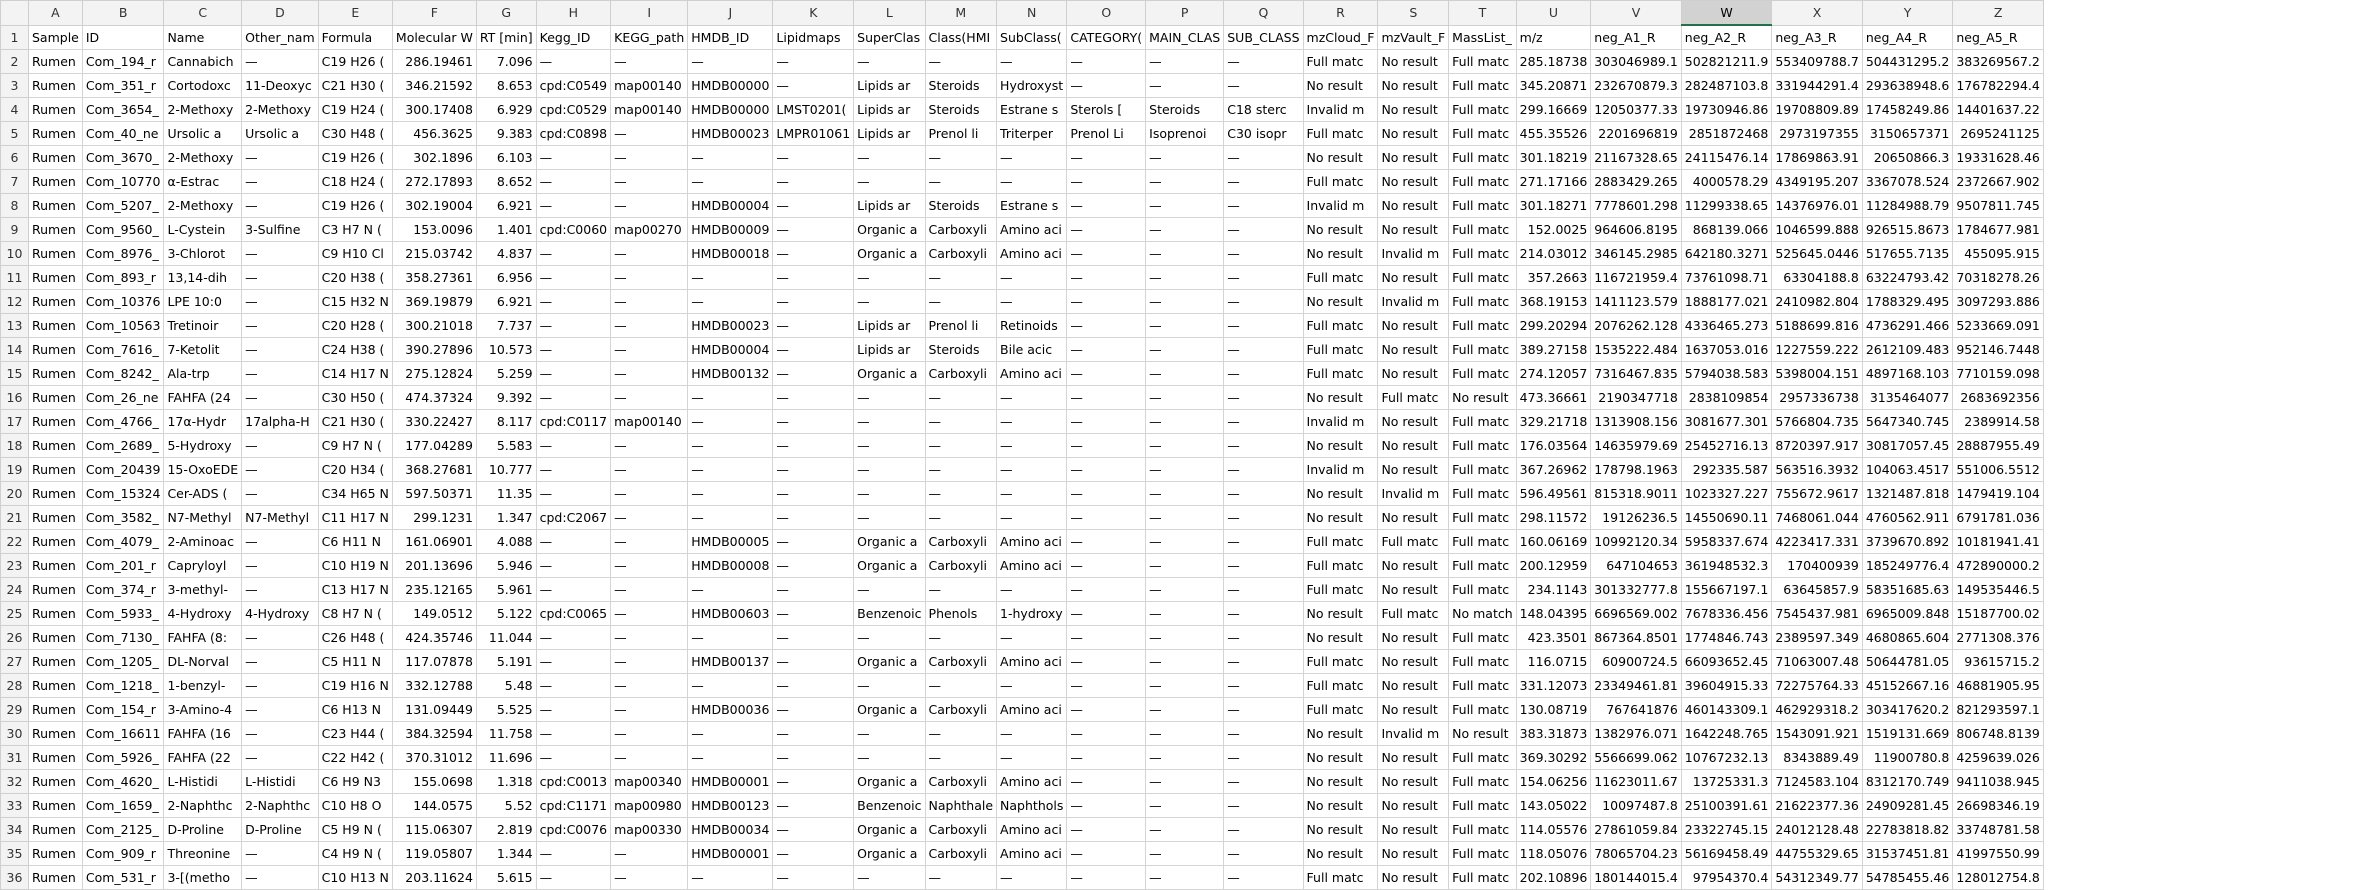 The image size is (2371, 890). I want to click on column-header-h: H, so click(573, 13).